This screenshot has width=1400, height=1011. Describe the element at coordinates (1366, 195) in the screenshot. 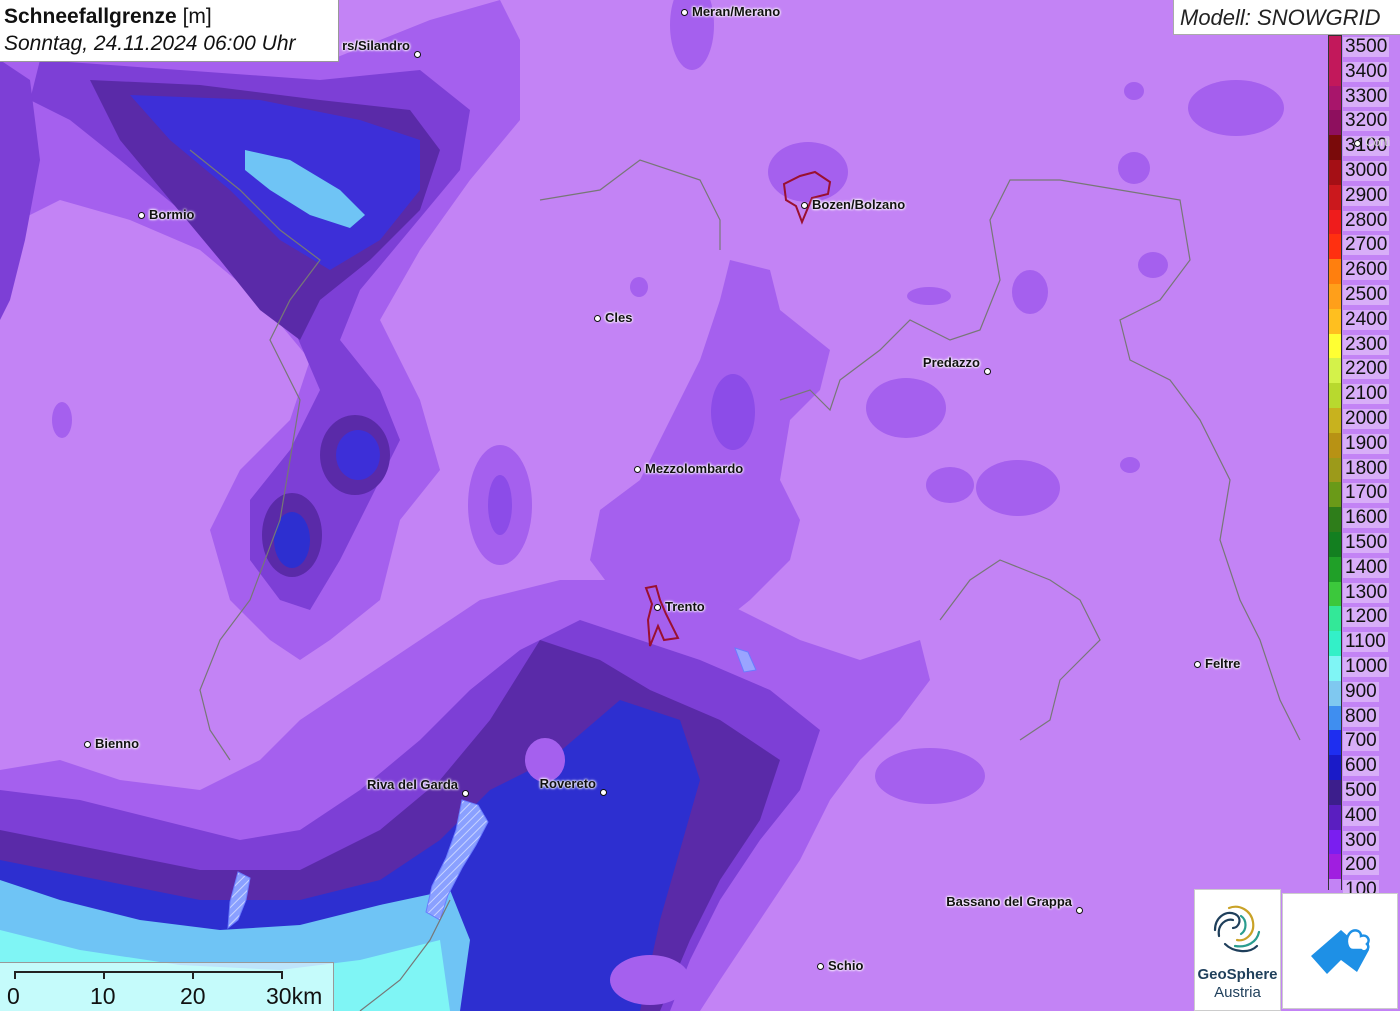

I see `legend-label-2900: 2900` at that location.